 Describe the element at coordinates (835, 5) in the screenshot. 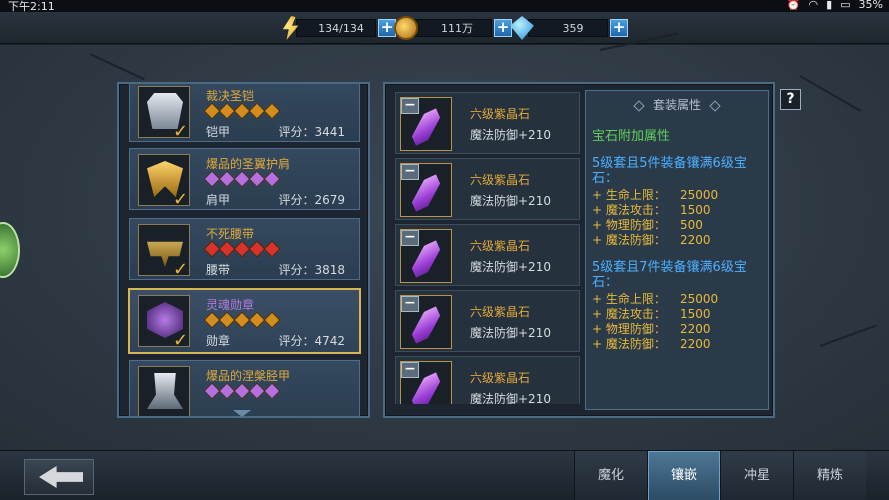

I see `status-right: ⏰ ◠ ▮ ▭ 35%` at that location.